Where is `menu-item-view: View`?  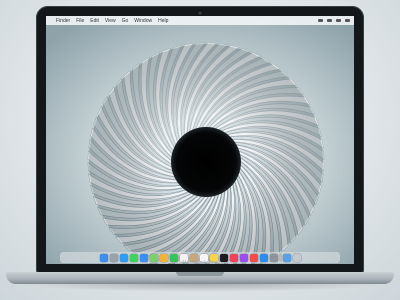 menu-item-view: View is located at coordinates (110, 21).